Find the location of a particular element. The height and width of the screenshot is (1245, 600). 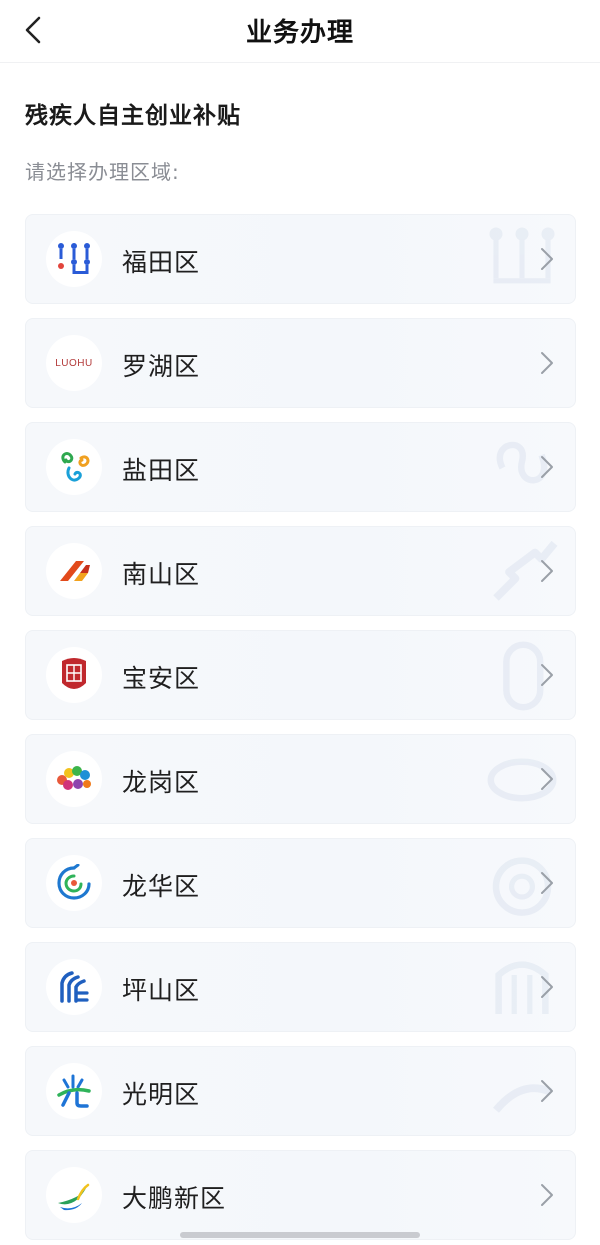

page-title: 业务办理 is located at coordinates (299, 33).